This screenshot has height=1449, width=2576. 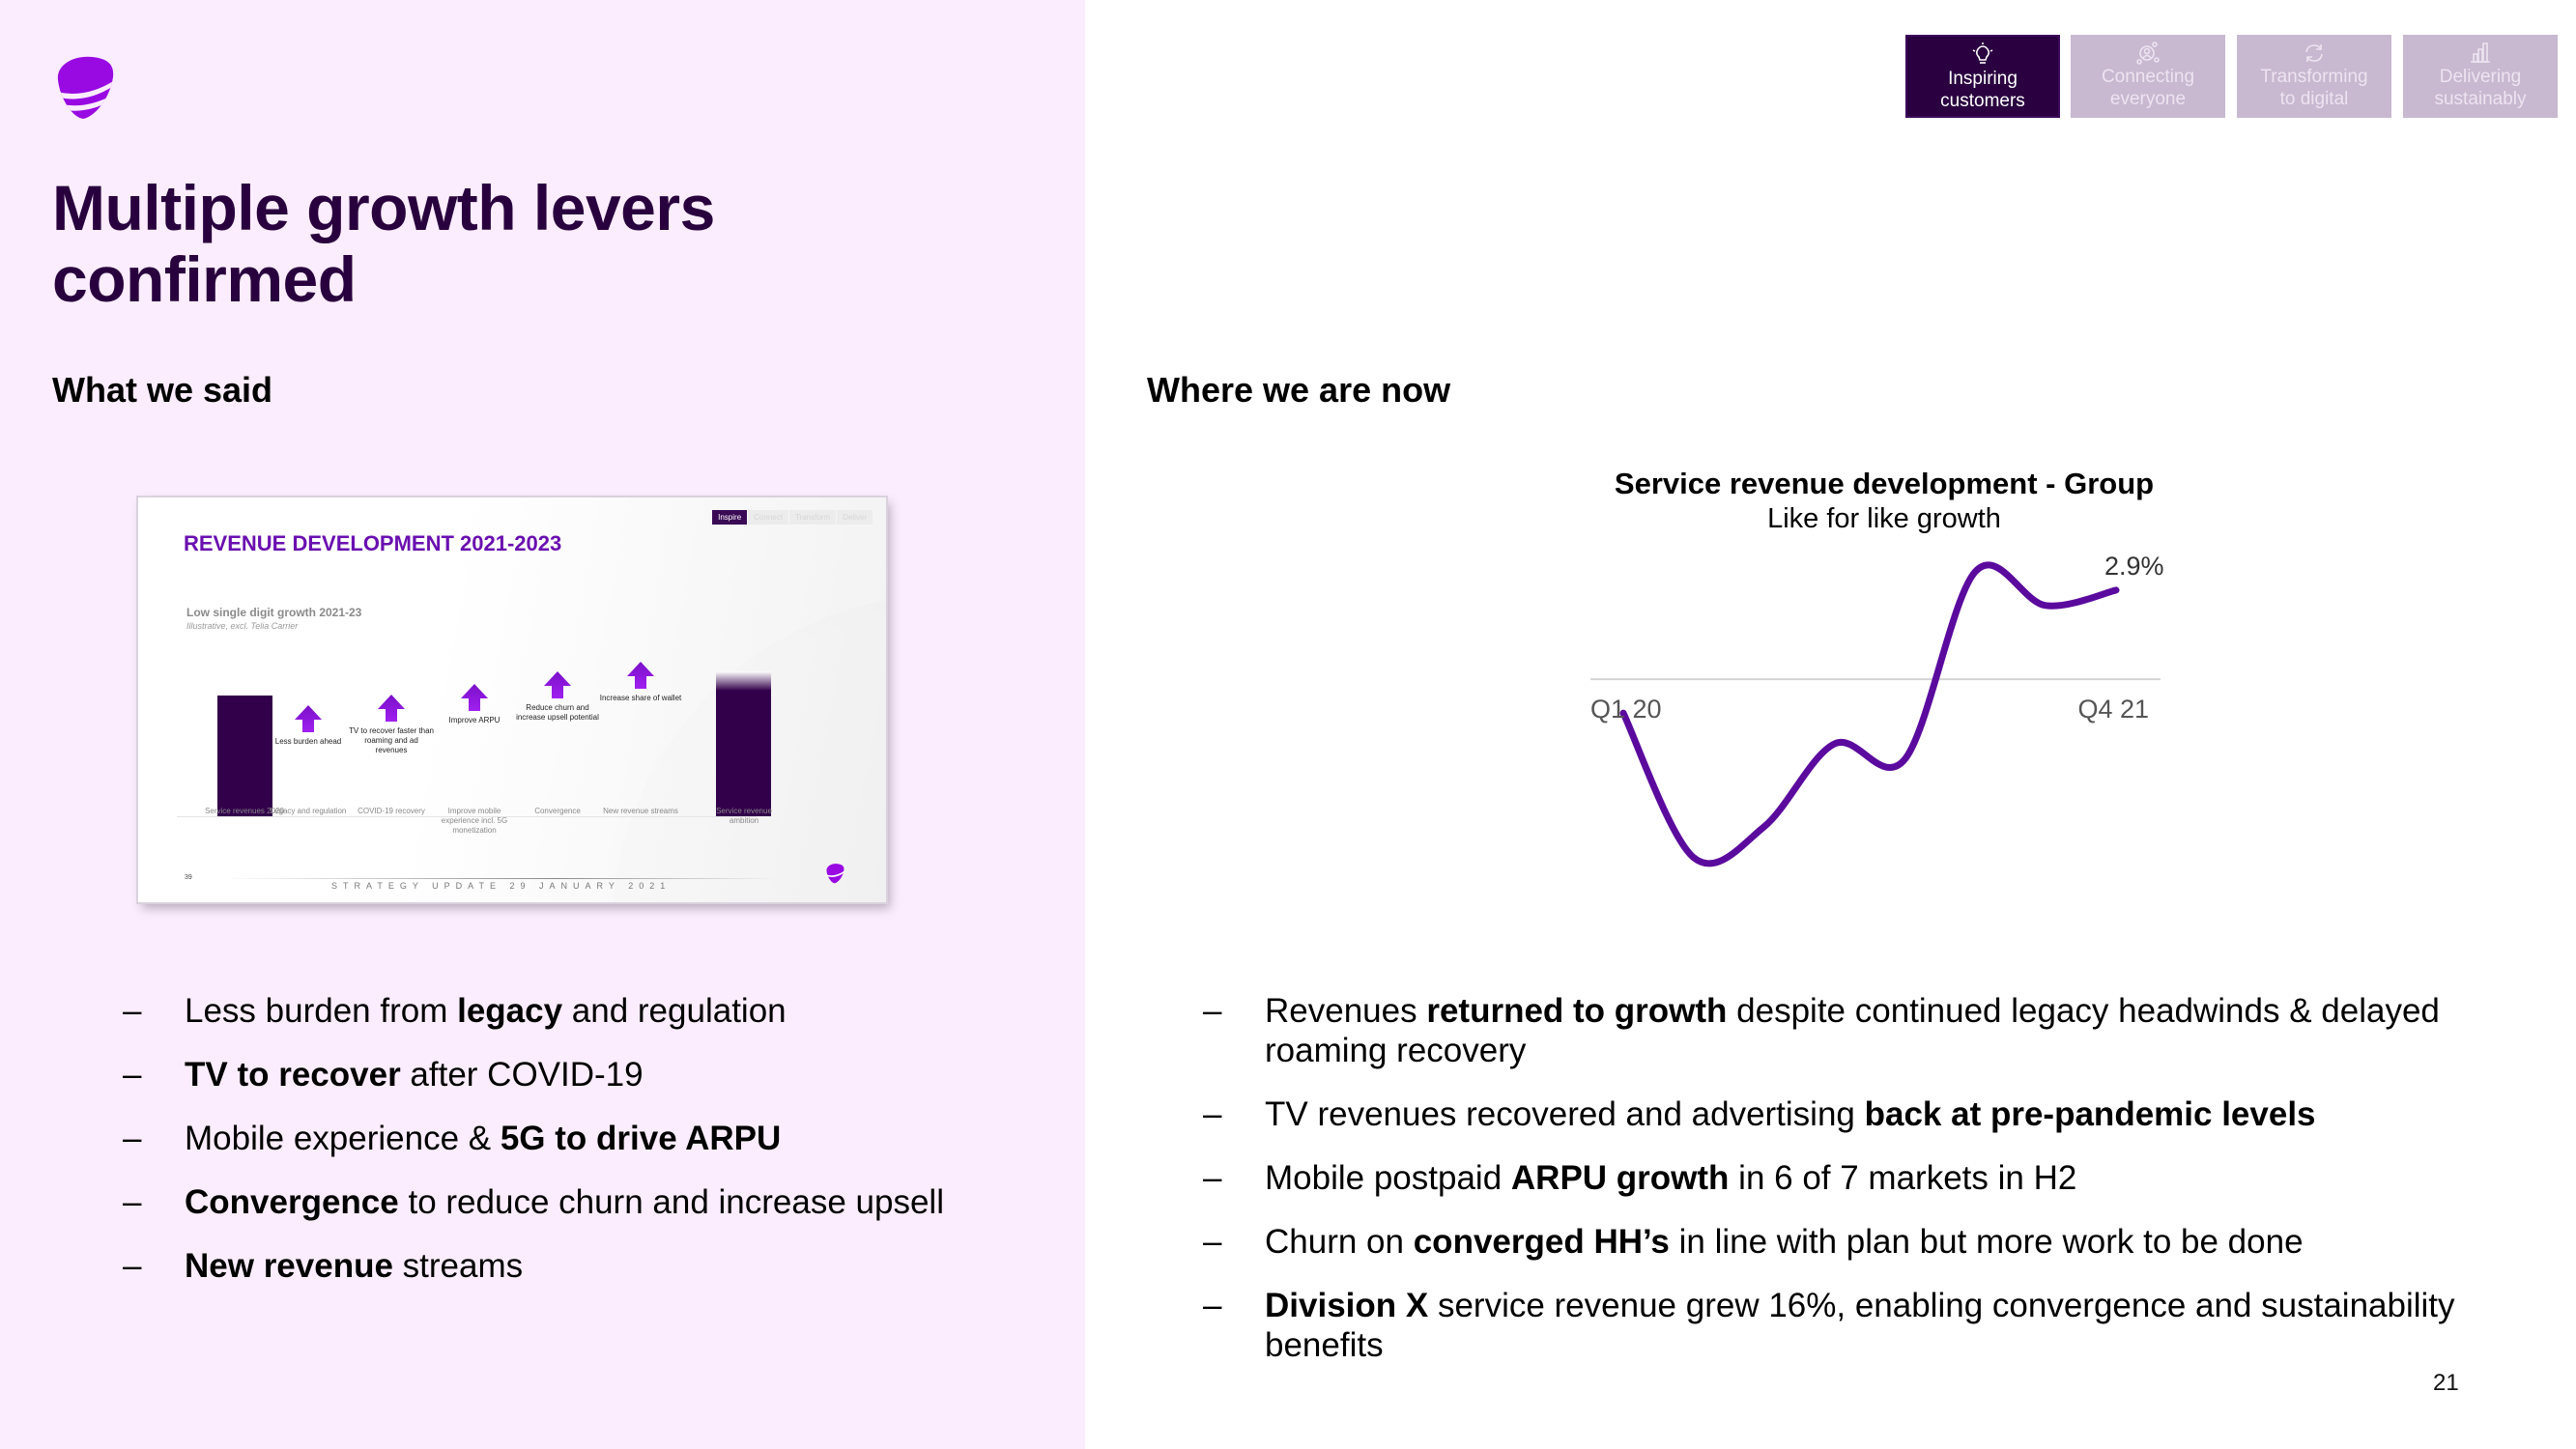 I want to click on lightbulb-icon, so click(x=1983, y=55).